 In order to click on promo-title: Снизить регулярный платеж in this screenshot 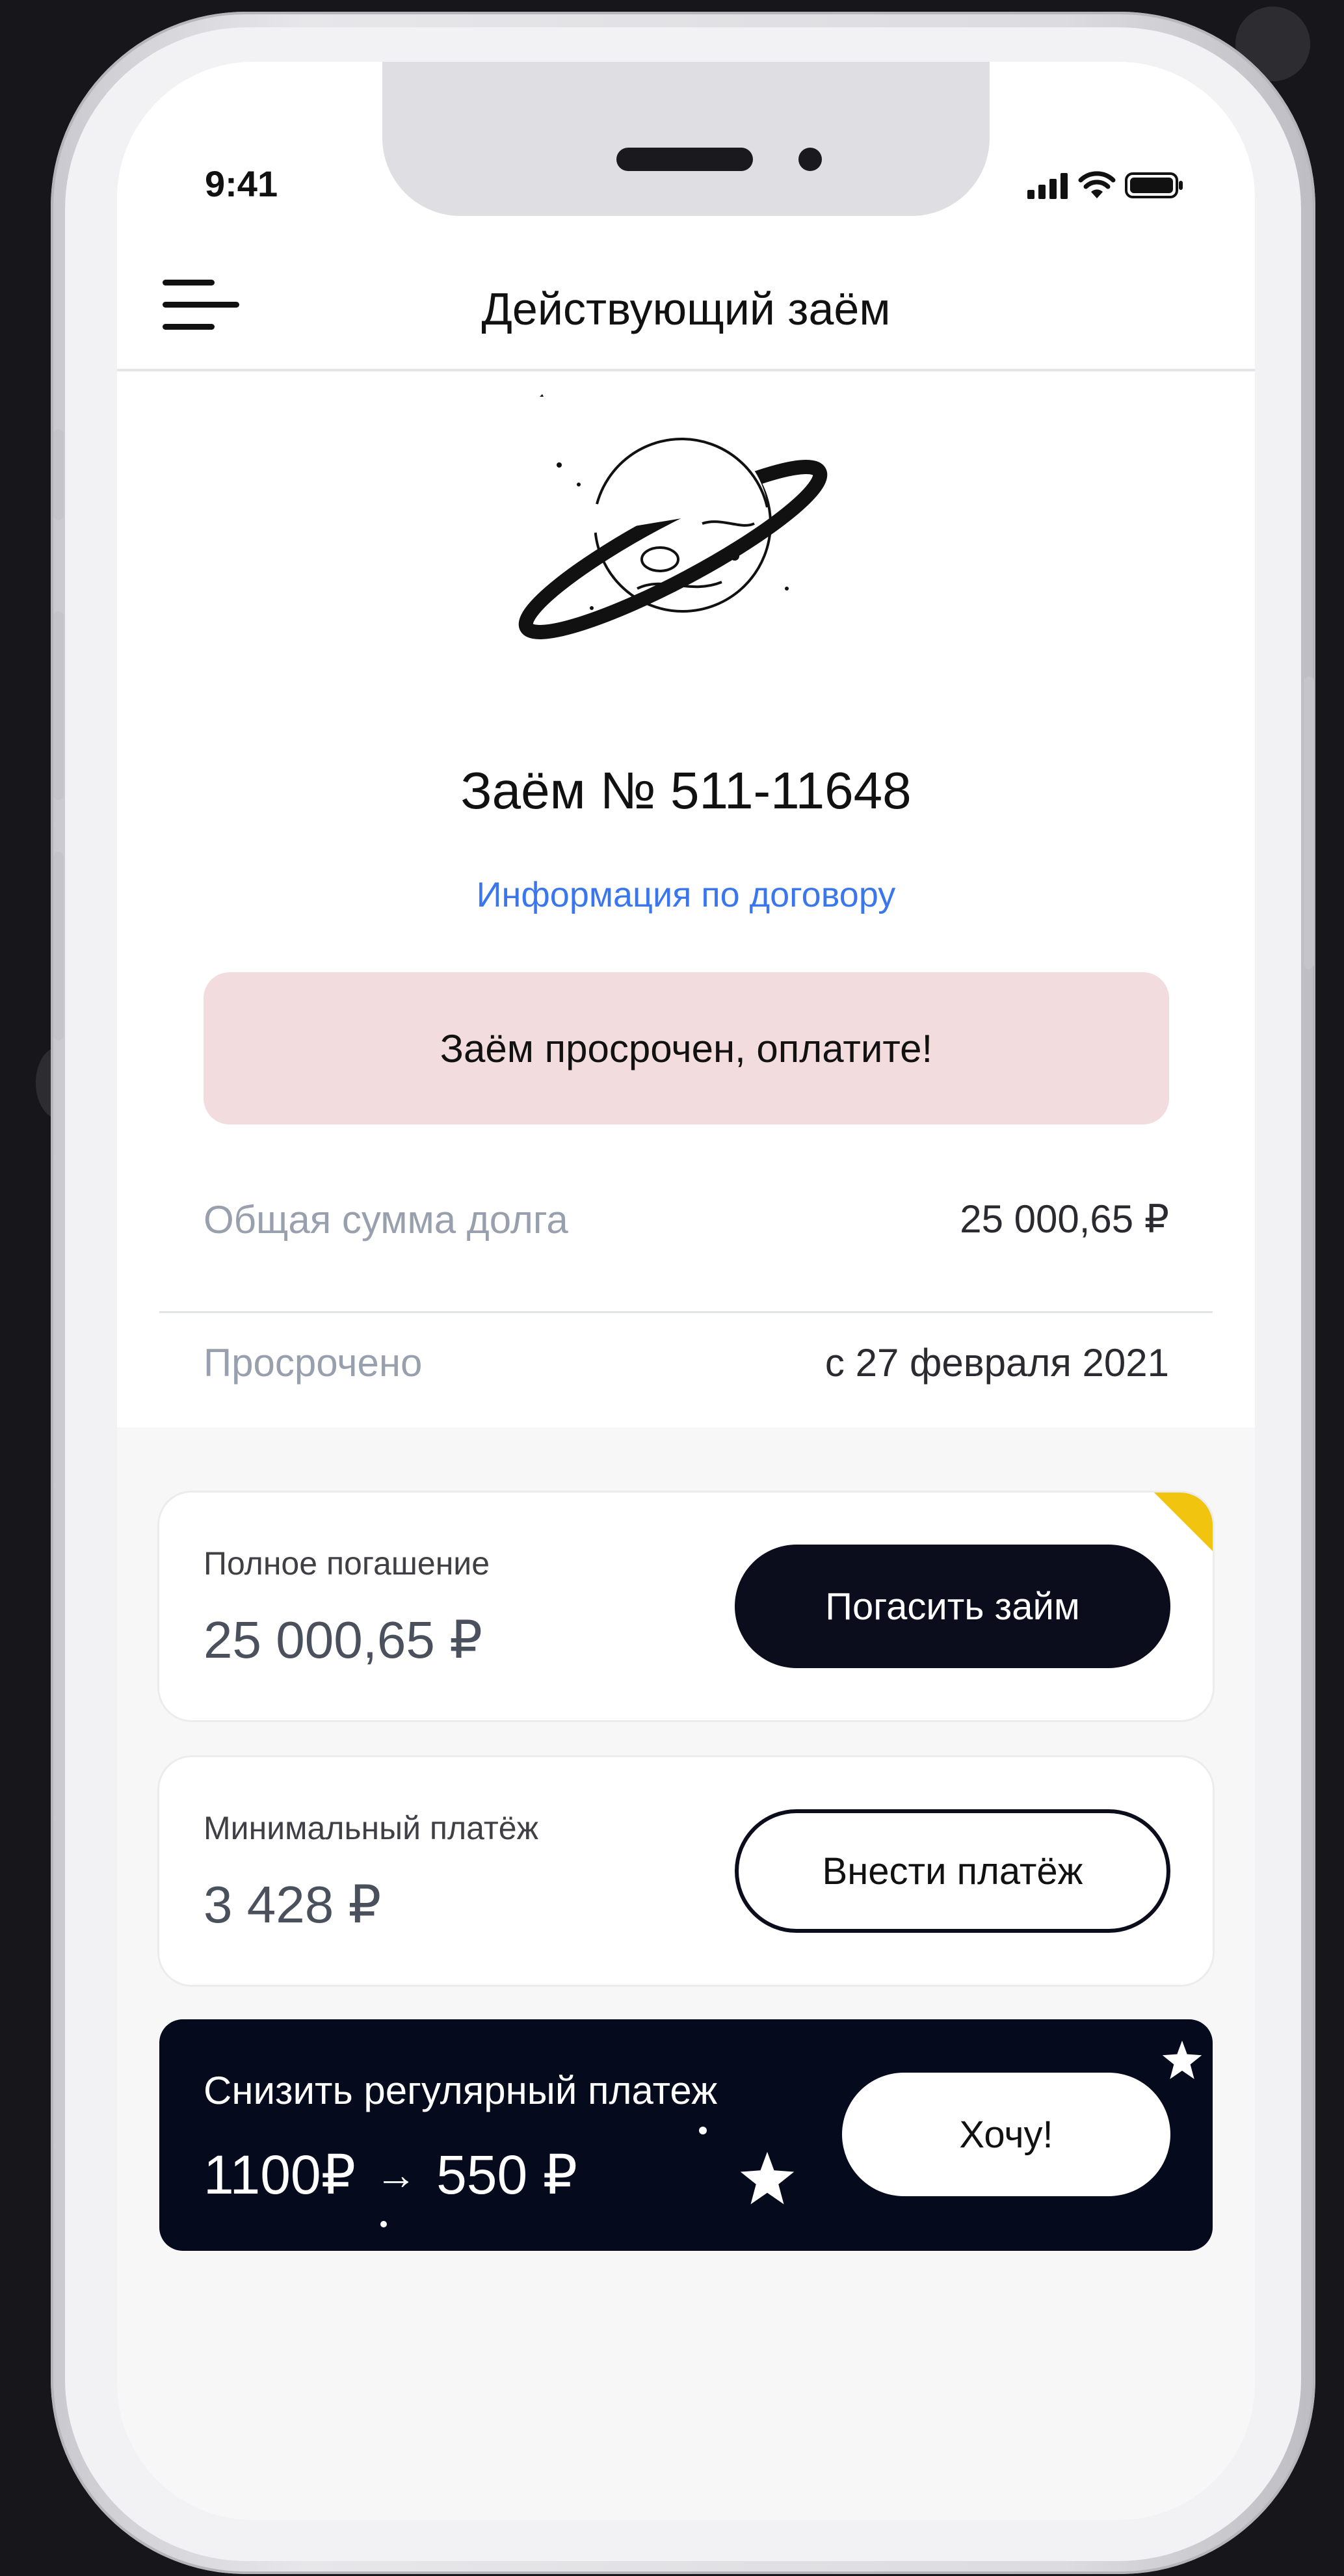, I will do `click(461, 2090)`.